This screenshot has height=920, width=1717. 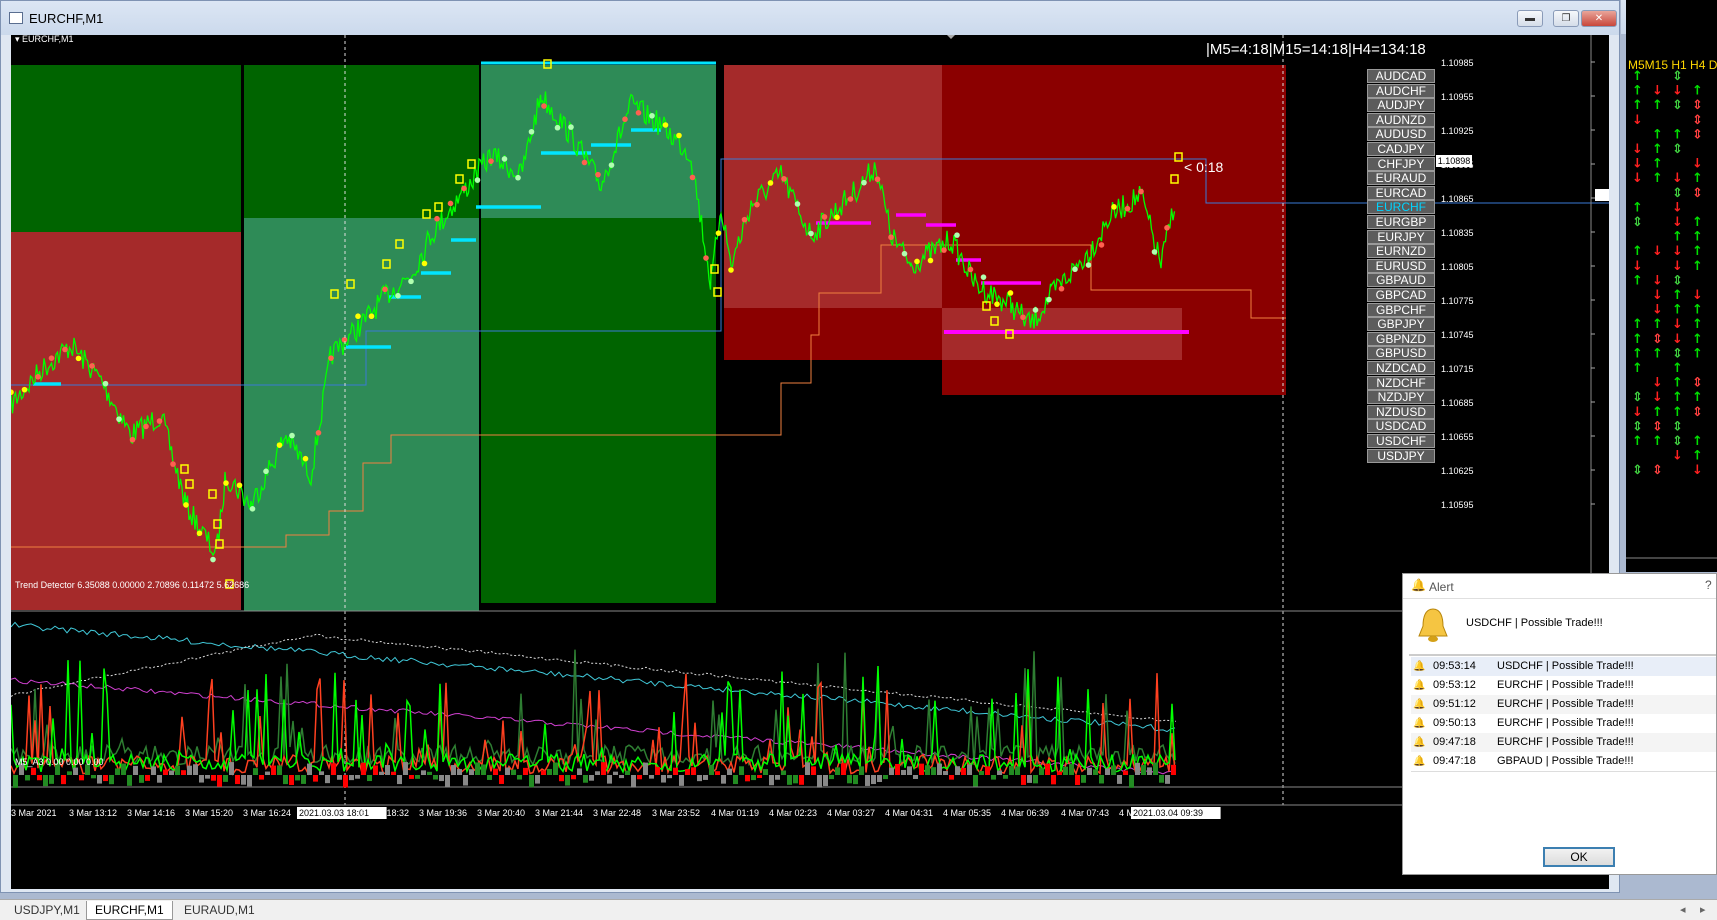 I want to click on tab-scroll-left-icon: ◂, so click(x=1683, y=909).